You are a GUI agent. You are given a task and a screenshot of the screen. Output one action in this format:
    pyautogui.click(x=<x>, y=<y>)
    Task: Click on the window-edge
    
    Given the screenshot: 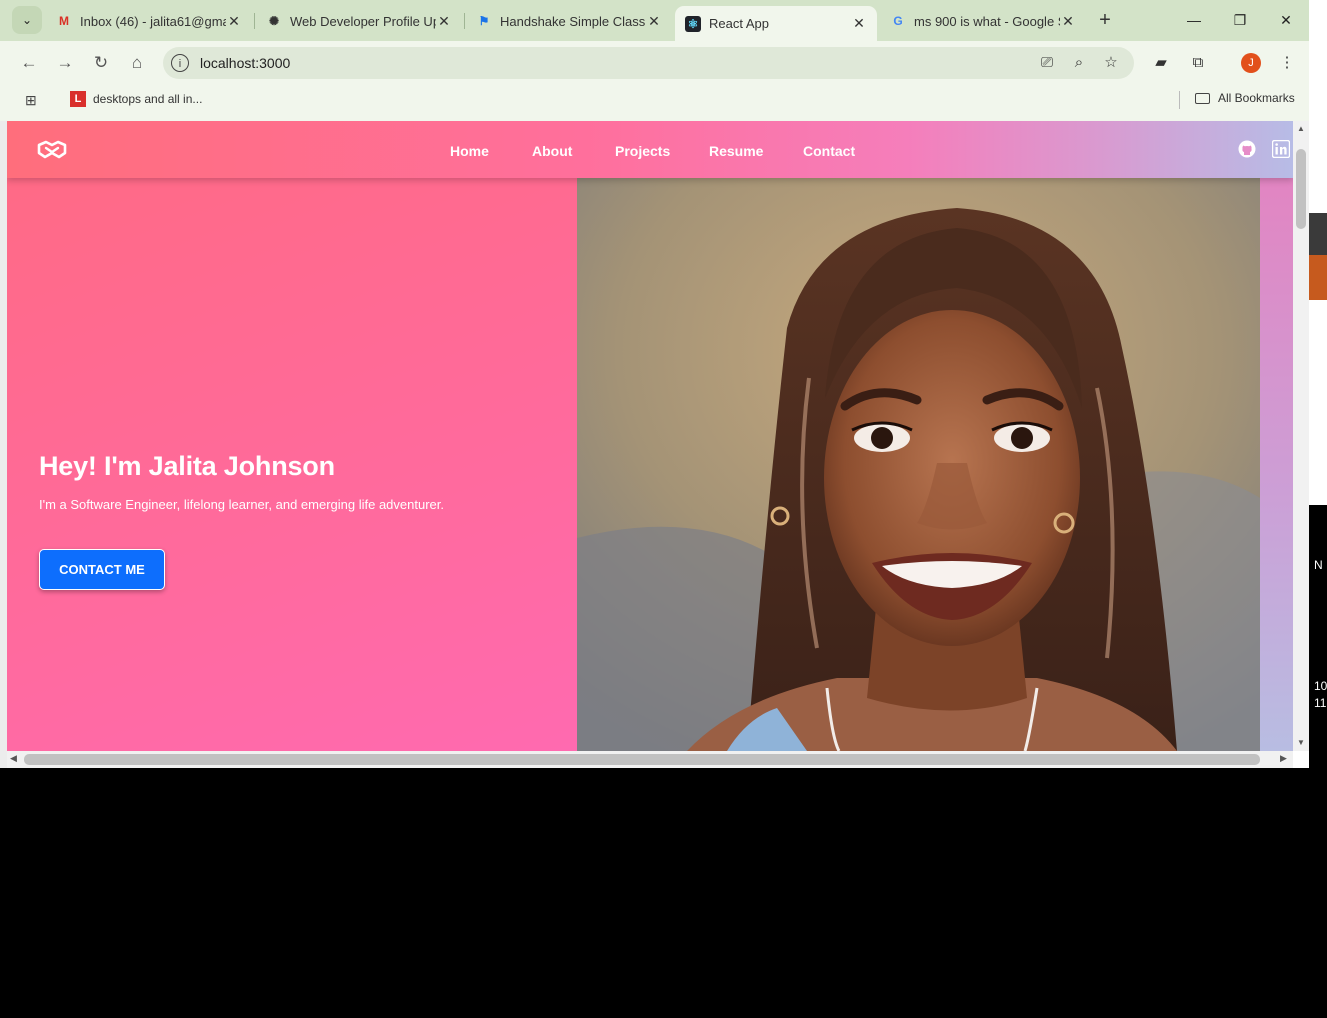 What is the action you would take?
    pyautogui.click(x=3, y=444)
    